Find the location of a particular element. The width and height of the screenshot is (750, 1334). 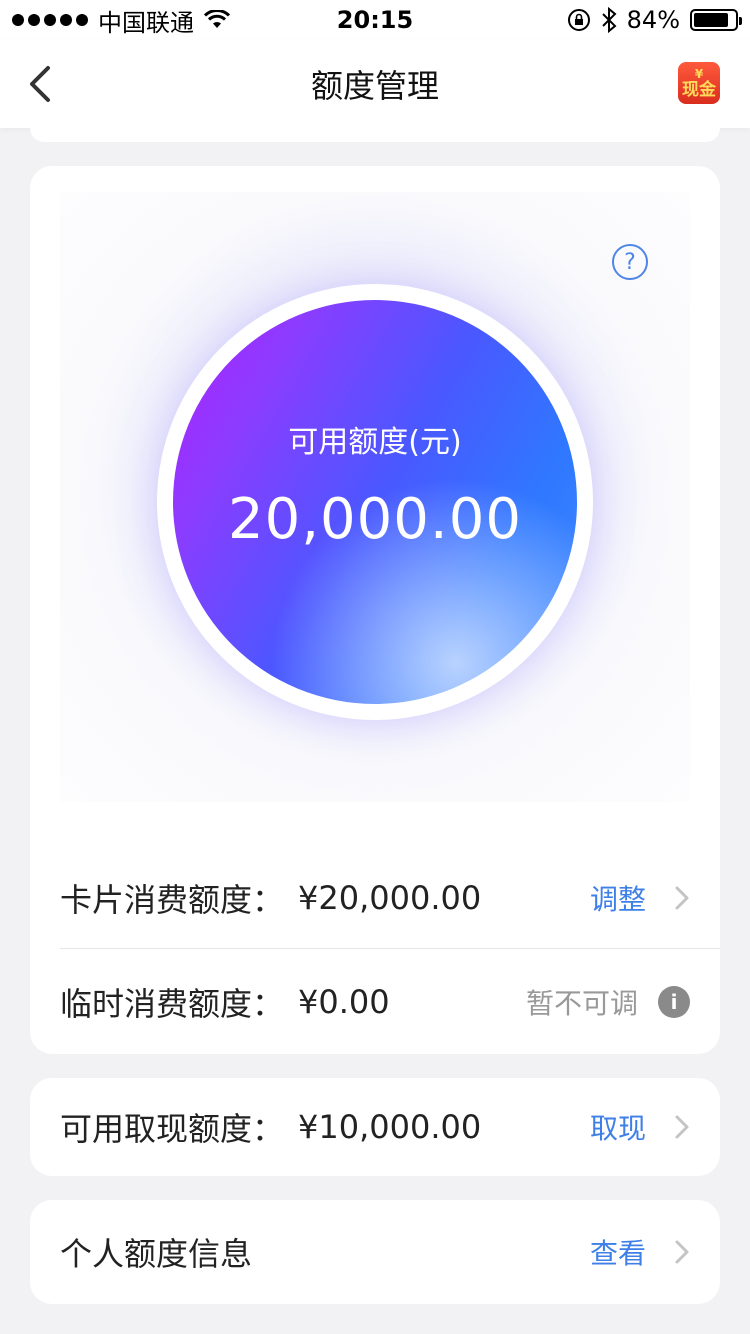

cash-withdrawal-card: 可用取现额度： ¥10,000.00 取现 is located at coordinates (375, 1127).